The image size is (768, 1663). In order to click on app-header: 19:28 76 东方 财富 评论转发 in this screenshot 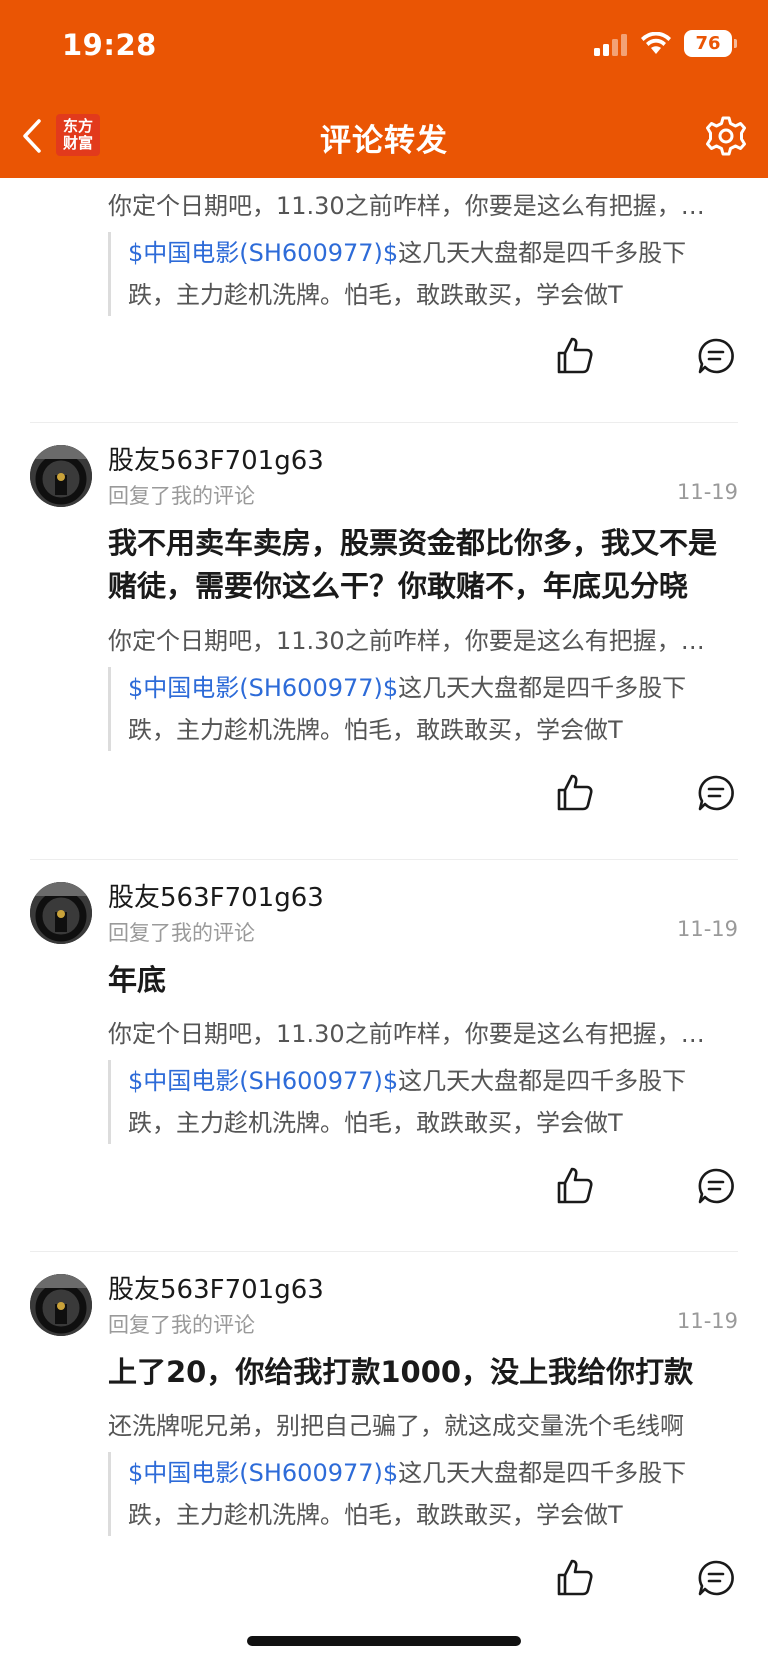, I will do `click(384, 89)`.